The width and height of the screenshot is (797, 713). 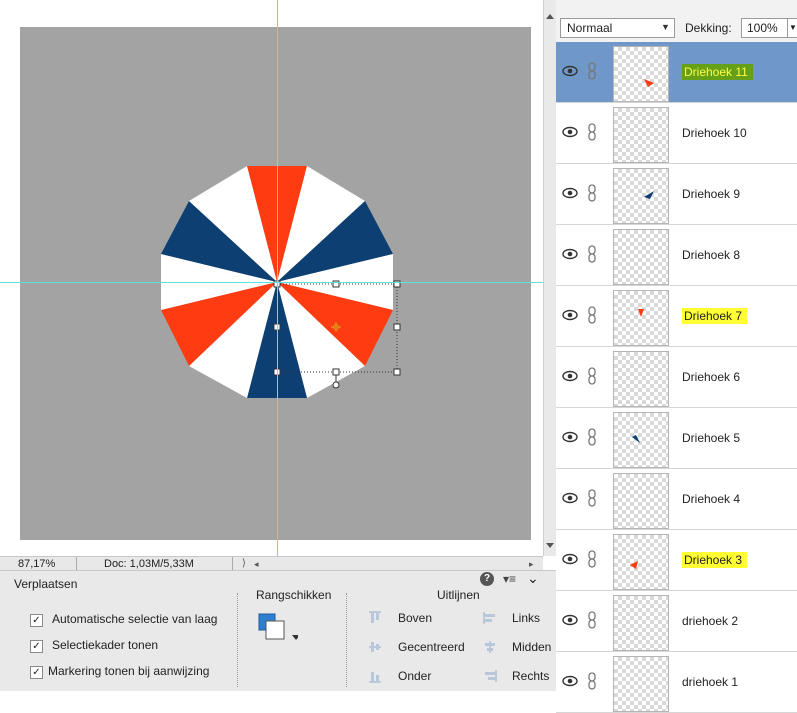 I want to click on layer-row: Driehoek 10, so click(x=676, y=133).